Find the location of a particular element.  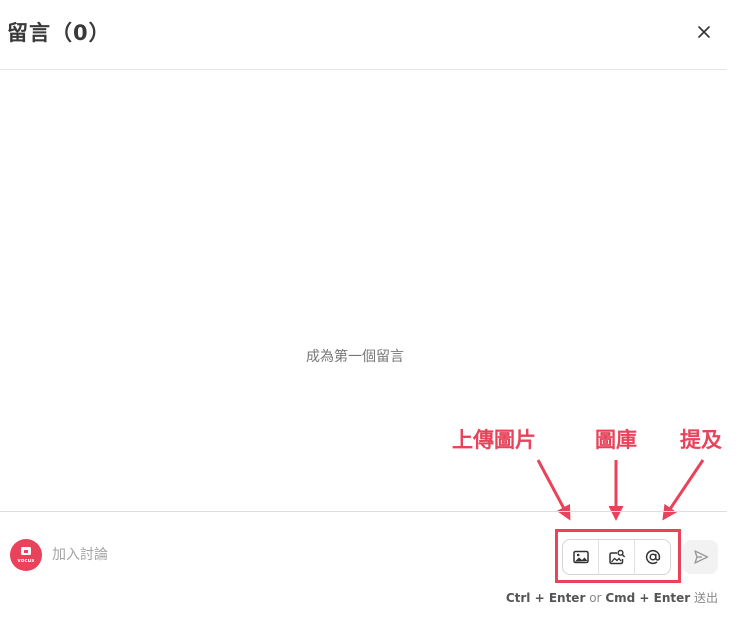

image-icon is located at coordinates (580, 557).